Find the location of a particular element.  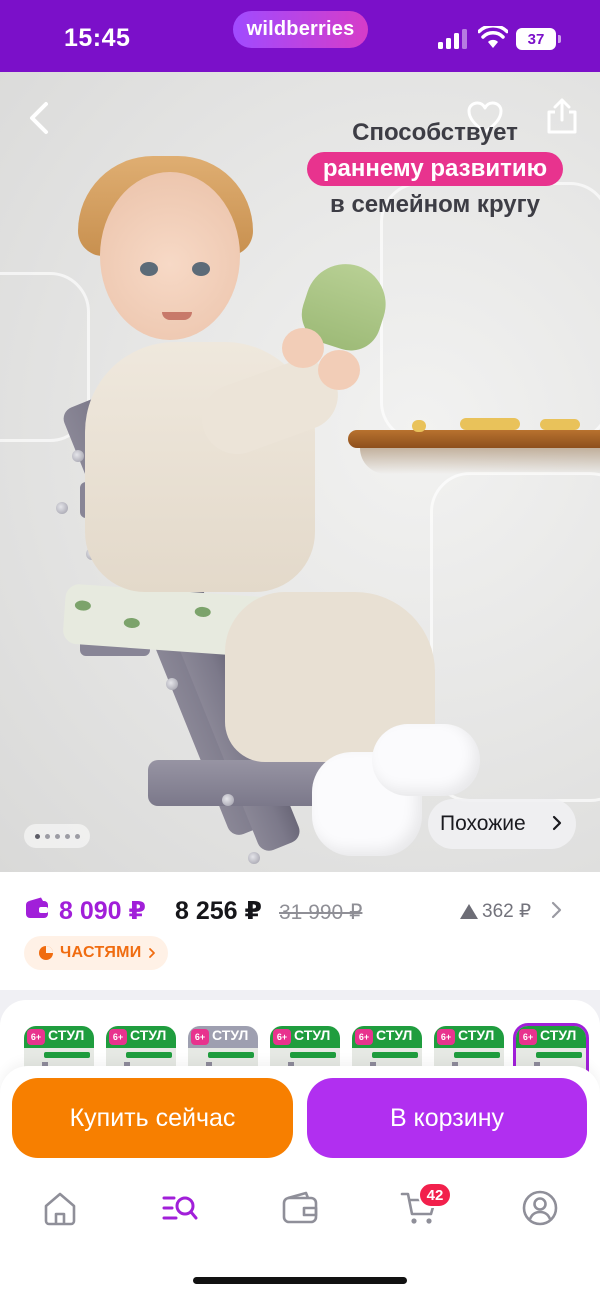

promo-highlight: раннему развитию is located at coordinates (435, 169).